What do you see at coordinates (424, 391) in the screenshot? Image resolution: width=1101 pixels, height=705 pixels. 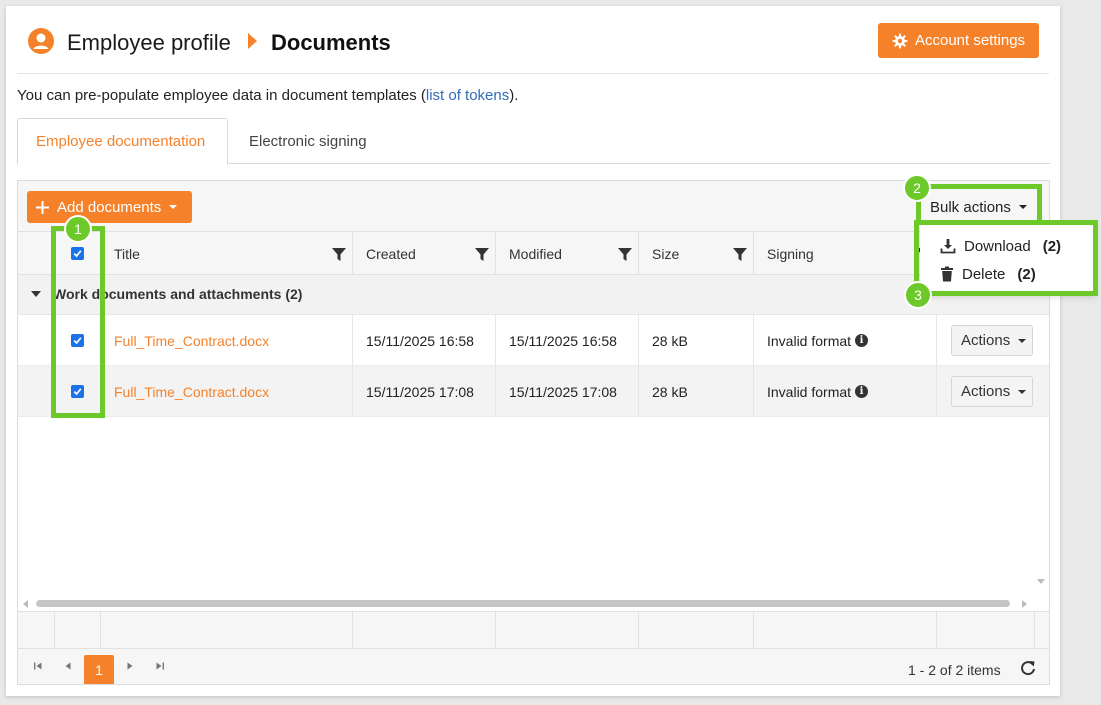 I see `created-cell: 15/11/2025 17:08` at bounding box center [424, 391].